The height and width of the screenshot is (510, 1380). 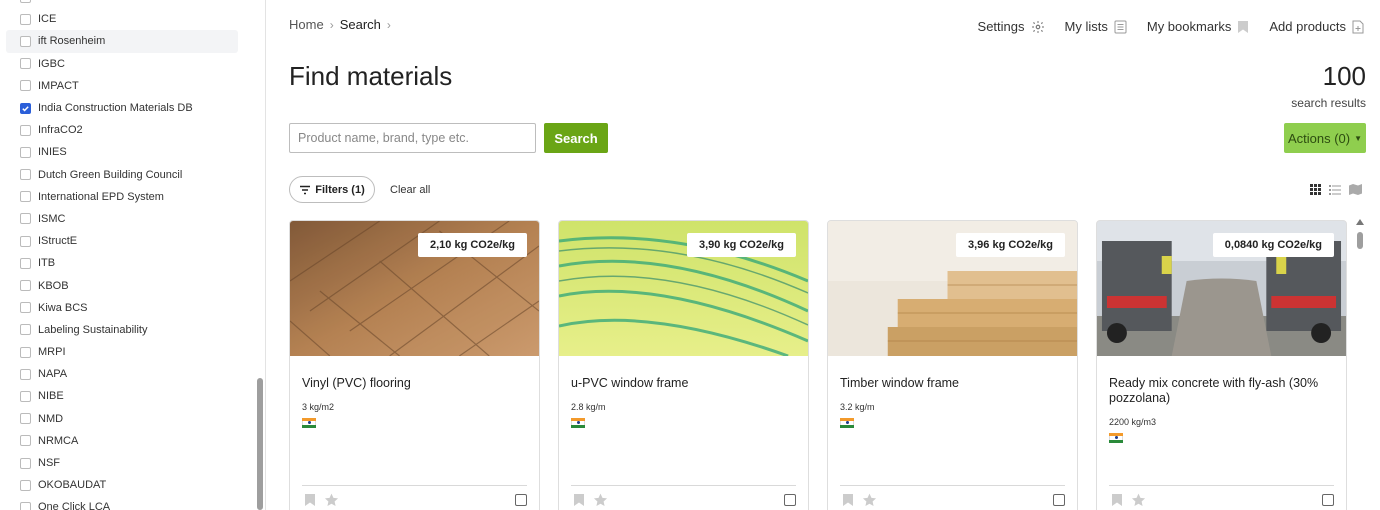 I want to click on filter-item-label: NAPA, so click(x=53, y=374).